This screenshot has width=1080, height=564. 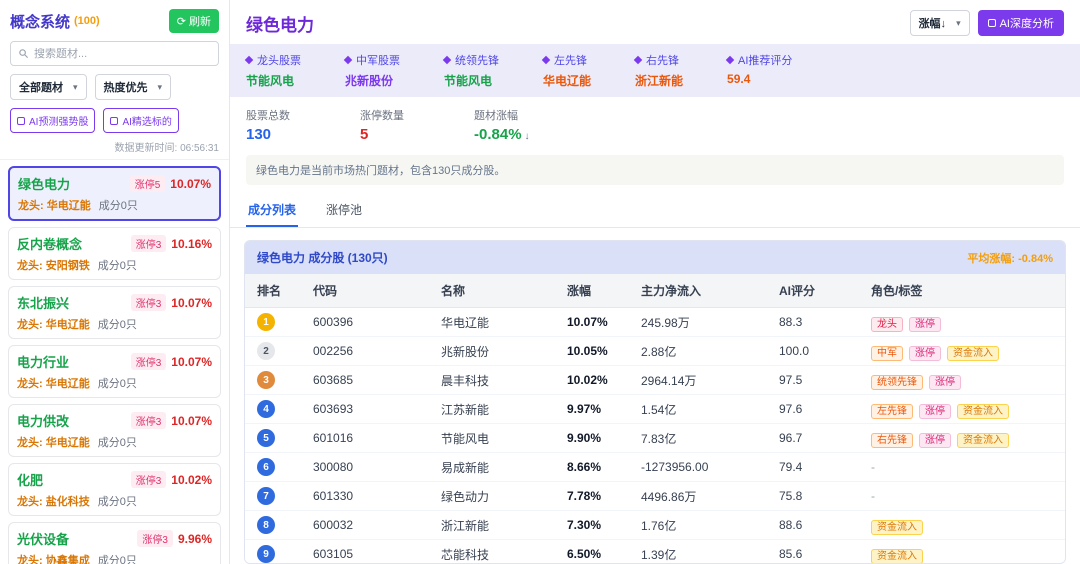 I want to click on stock-ai-score: 88.6, so click(x=791, y=525).